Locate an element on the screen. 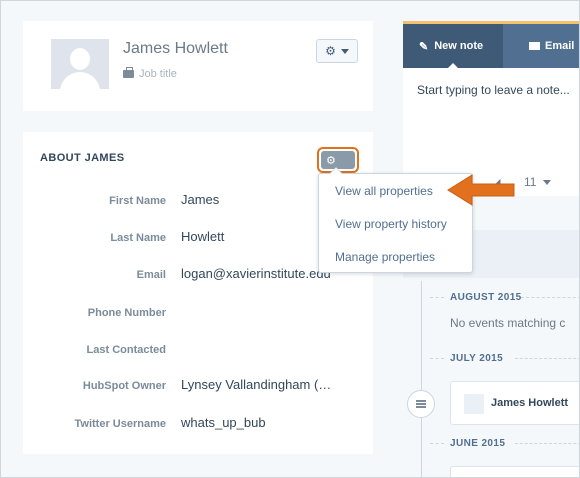 The image size is (580, 478). contact-name: James Howlett is located at coordinates (175, 48).